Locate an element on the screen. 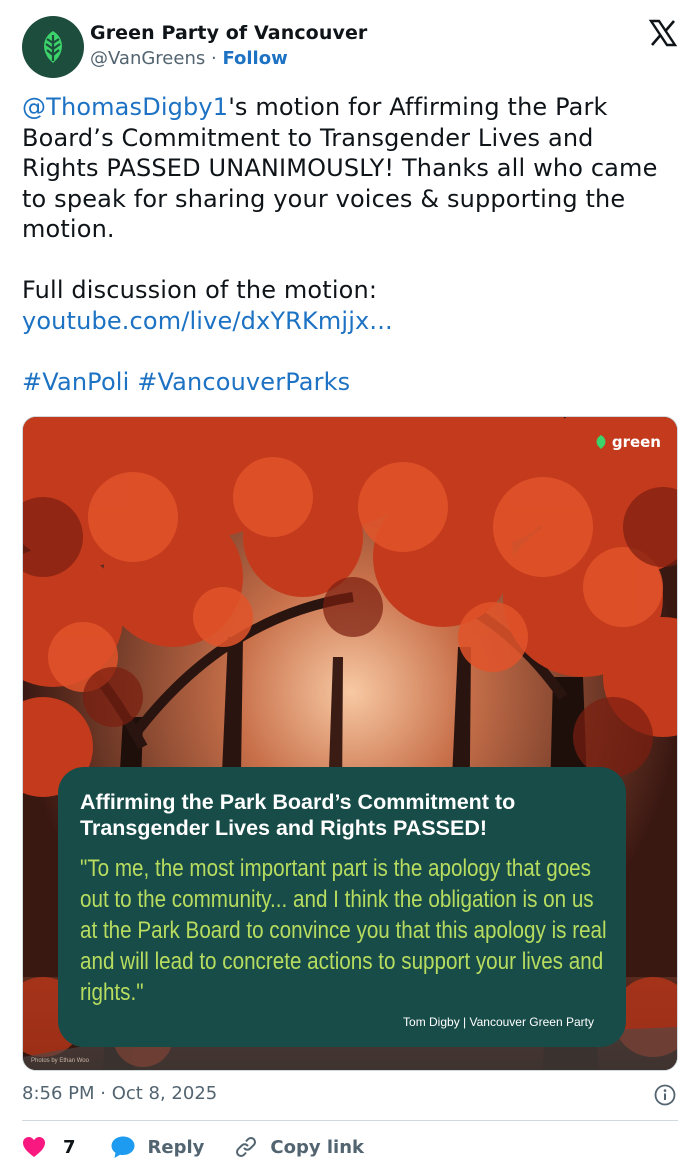  watermark-text: green is located at coordinates (636, 442).